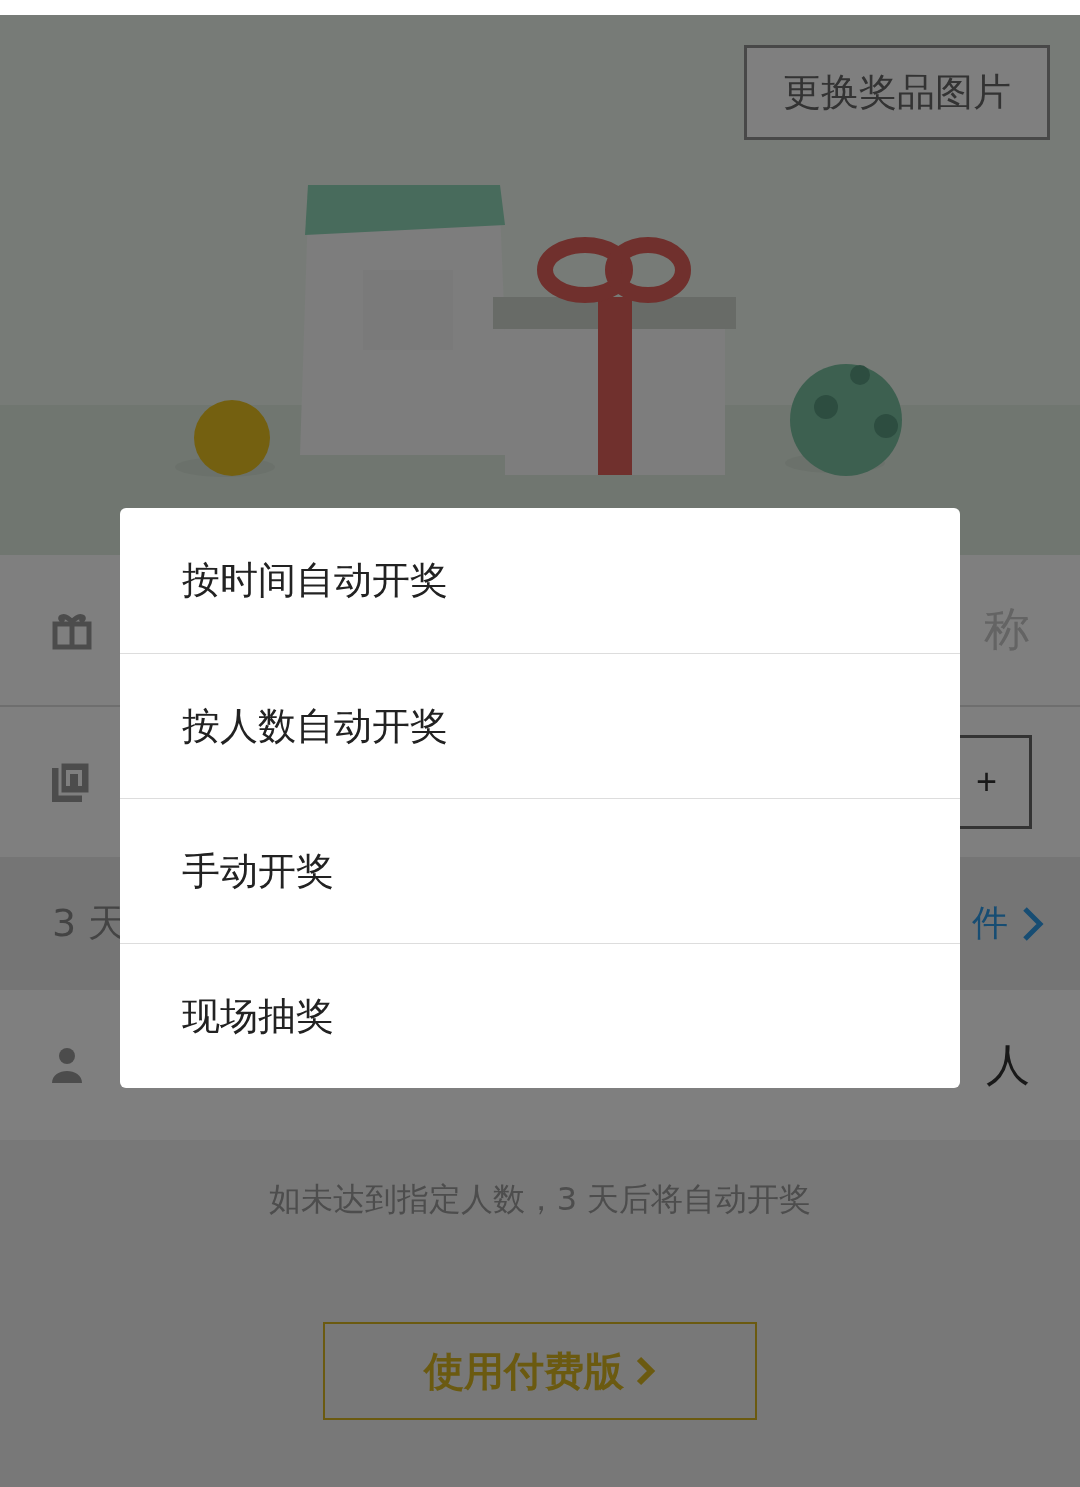  What do you see at coordinates (67, 1065) in the screenshot?
I see `person-icon` at bounding box center [67, 1065].